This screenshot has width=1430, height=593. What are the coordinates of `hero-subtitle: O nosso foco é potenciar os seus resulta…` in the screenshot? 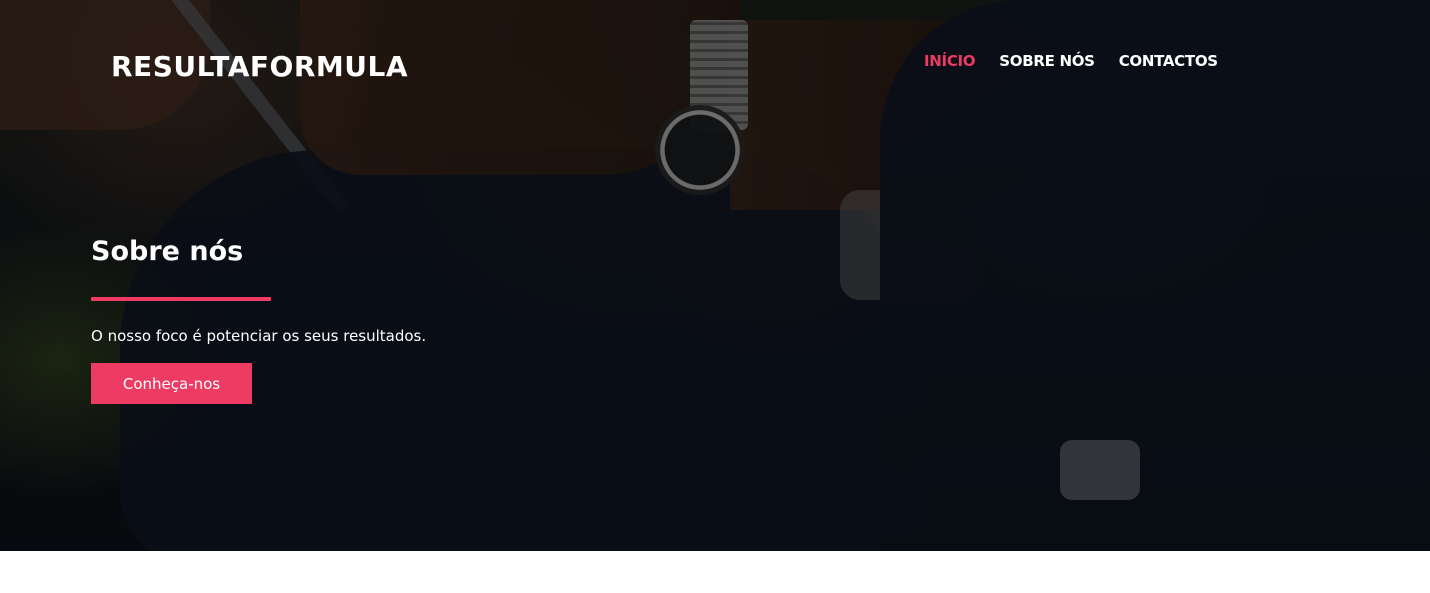 It's located at (259, 336).